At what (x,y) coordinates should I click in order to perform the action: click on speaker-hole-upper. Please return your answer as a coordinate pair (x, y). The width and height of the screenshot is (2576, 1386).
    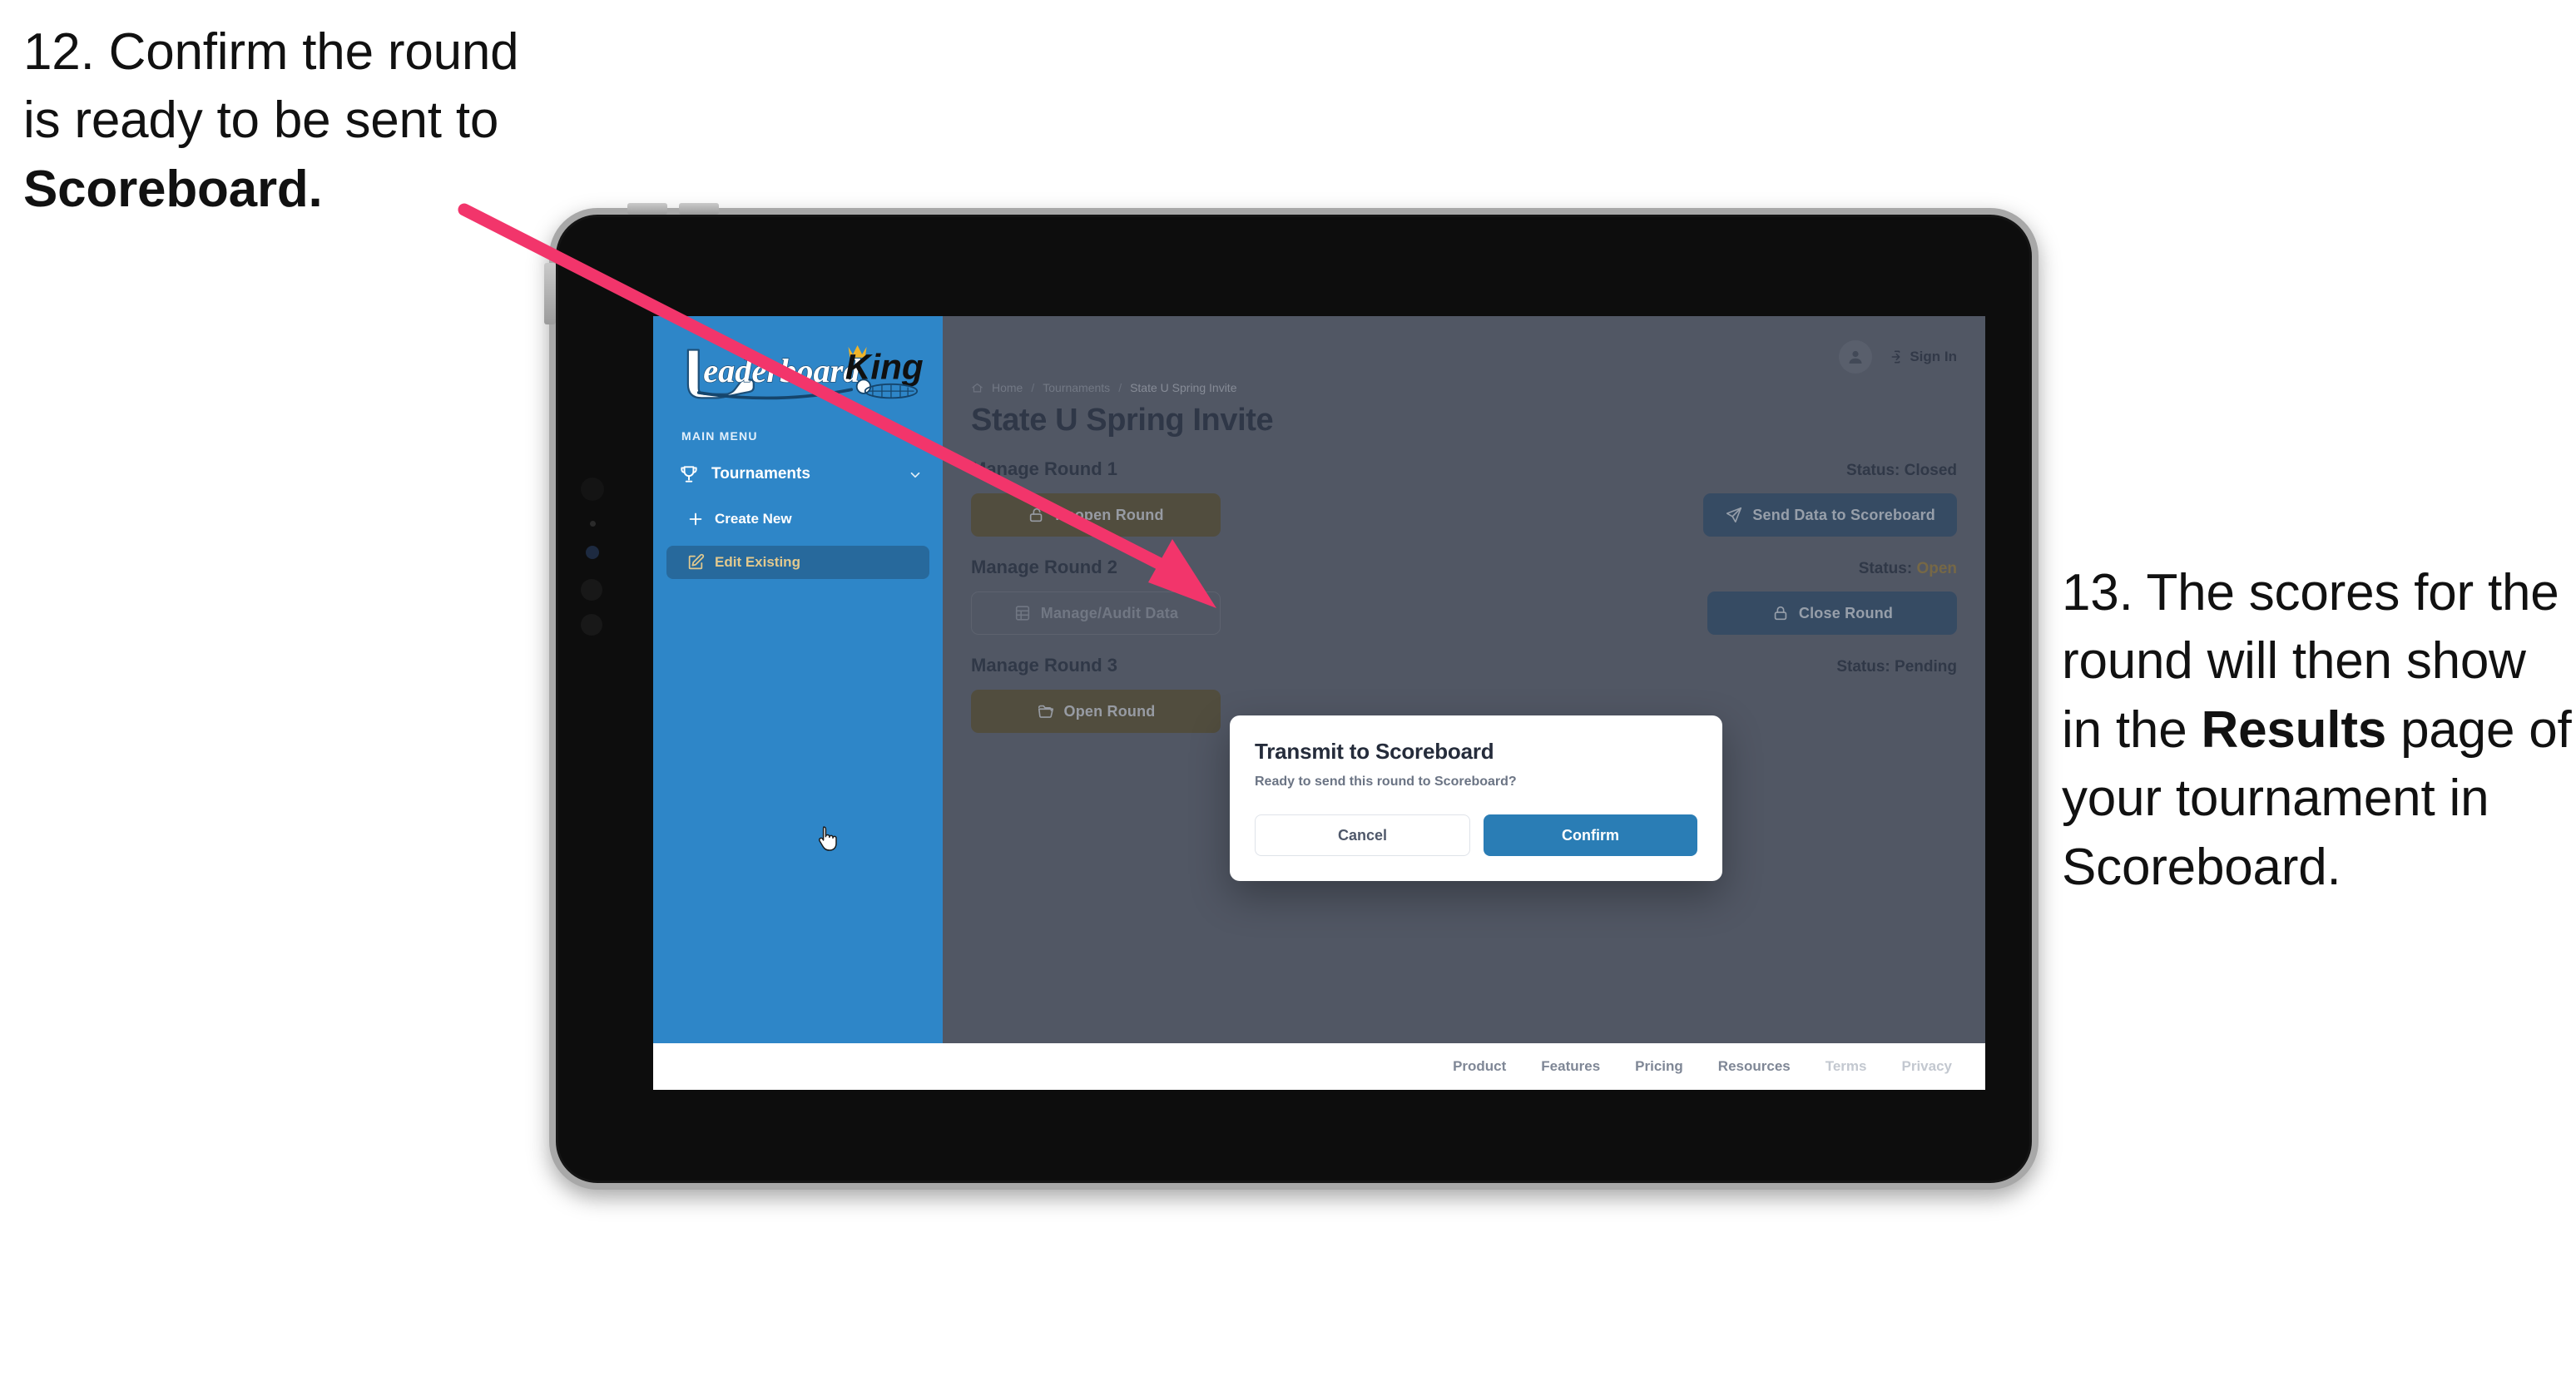
    Looking at the image, I should click on (591, 590).